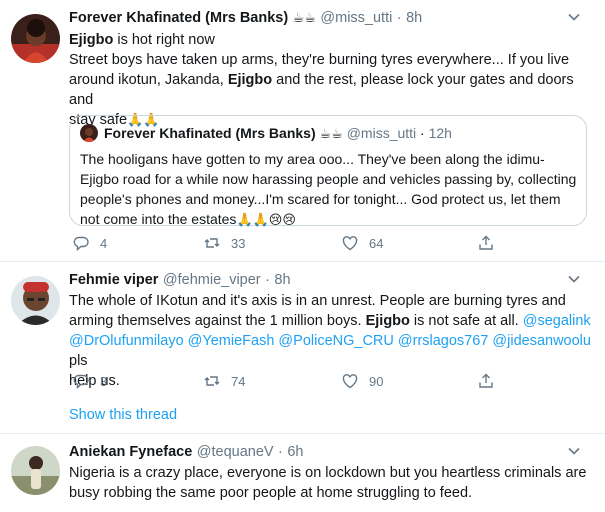 The height and width of the screenshot is (512, 605). Describe the element at coordinates (178, 18) in the screenshot. I see `display-name: Forever Khafinated (Mrs Banks)` at that location.